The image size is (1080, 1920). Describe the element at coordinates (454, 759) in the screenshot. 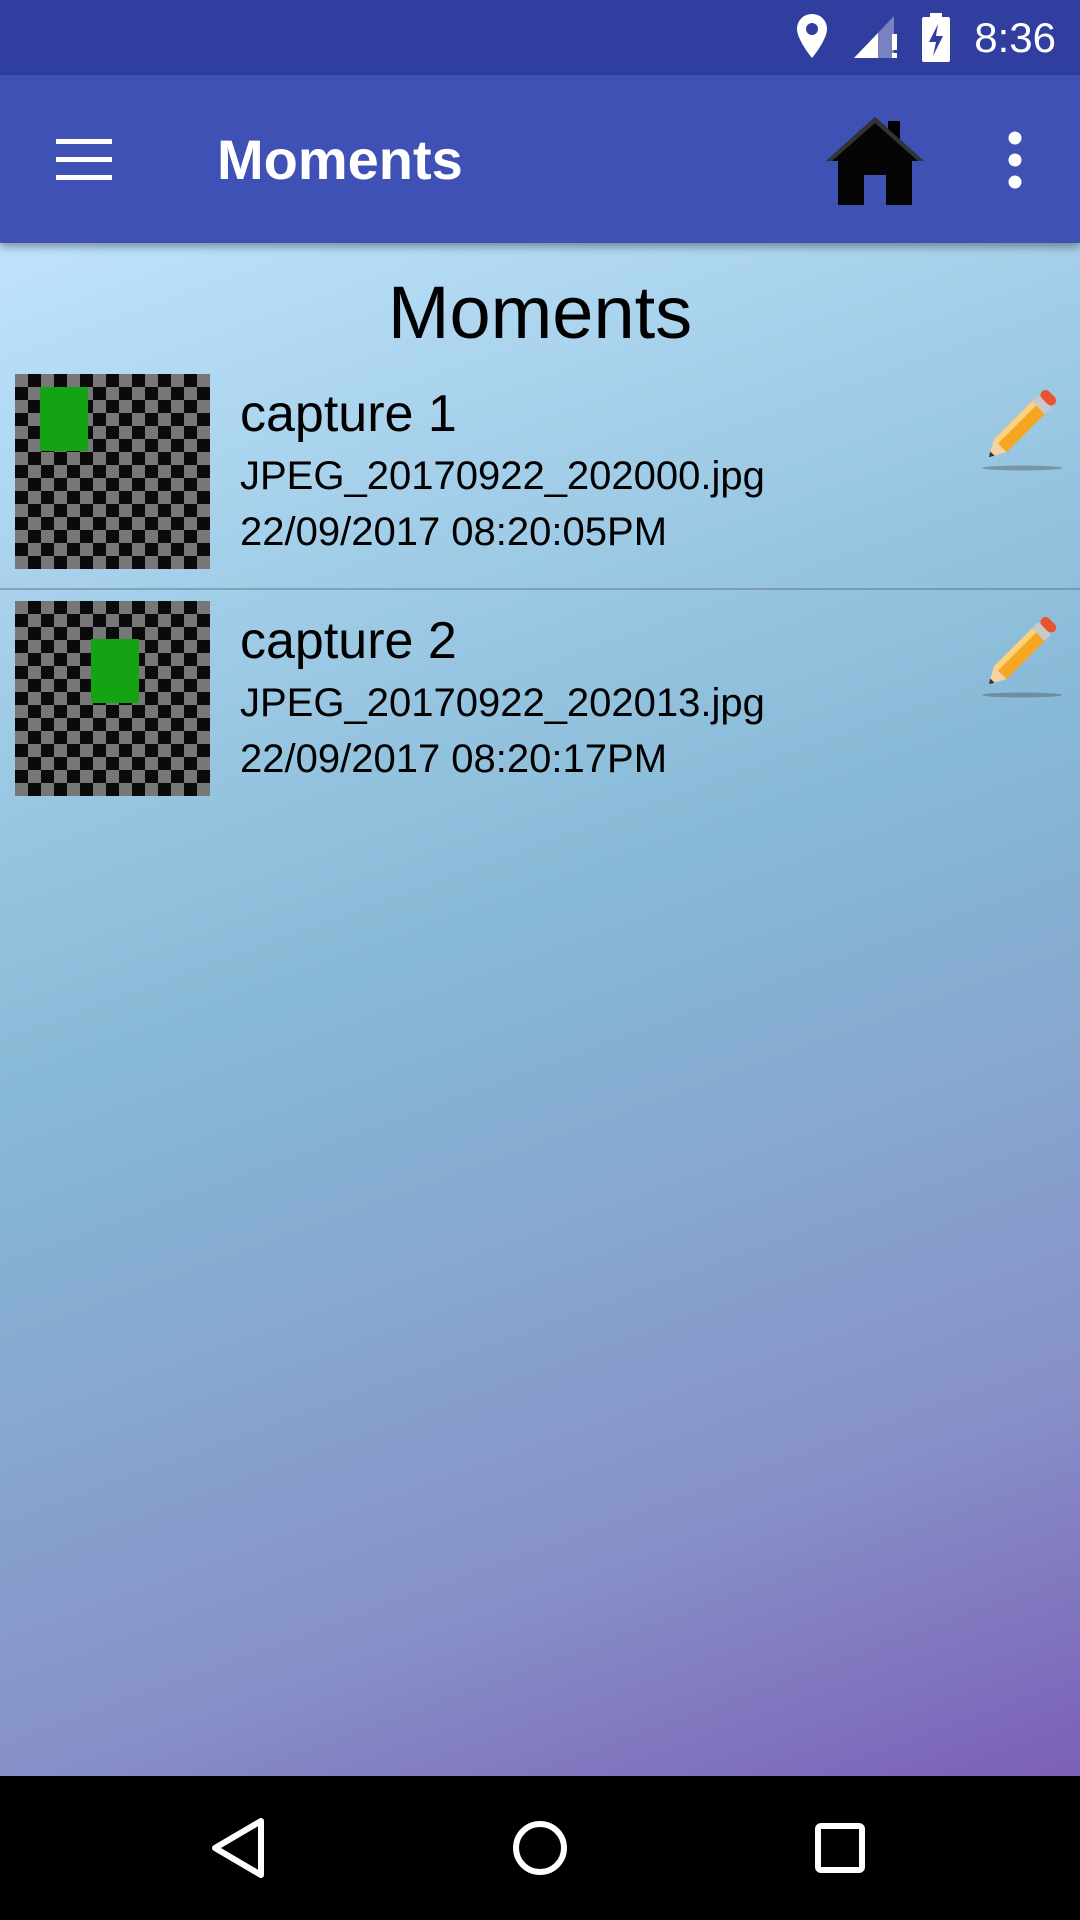

I see `moment-datetime: 22/09/2017 08:20:17PM` at that location.